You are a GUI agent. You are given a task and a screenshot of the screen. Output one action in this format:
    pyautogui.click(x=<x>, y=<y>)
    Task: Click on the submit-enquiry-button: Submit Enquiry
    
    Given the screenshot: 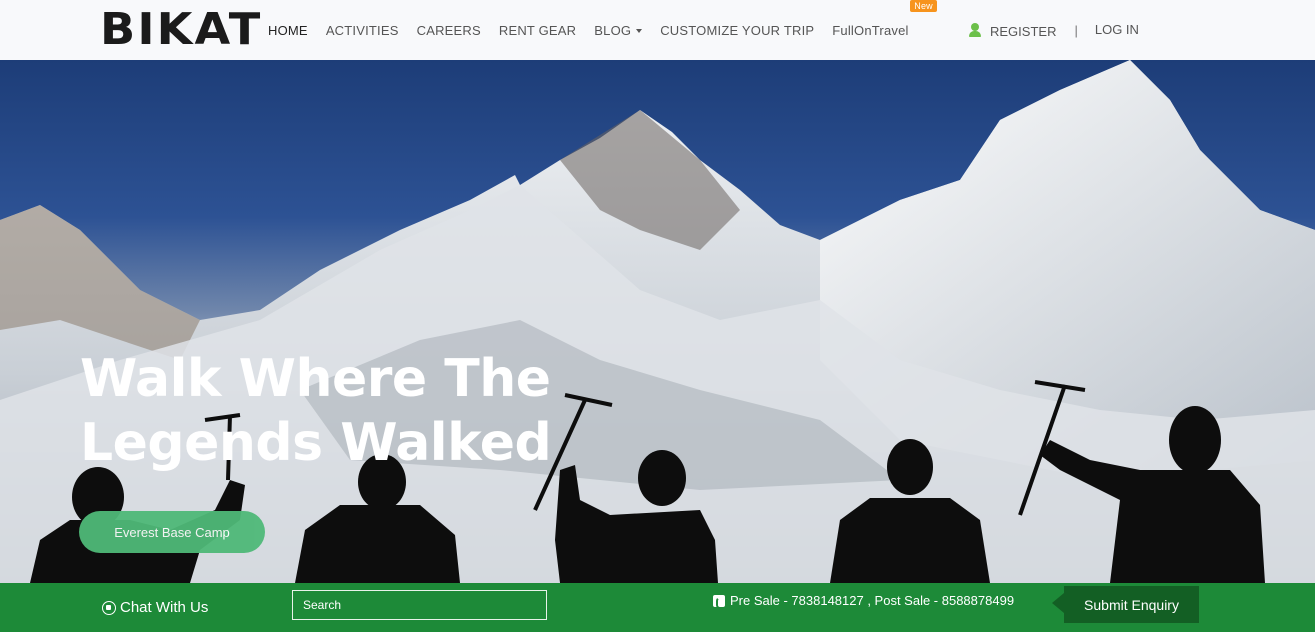 What is the action you would take?
    pyautogui.click(x=1131, y=604)
    